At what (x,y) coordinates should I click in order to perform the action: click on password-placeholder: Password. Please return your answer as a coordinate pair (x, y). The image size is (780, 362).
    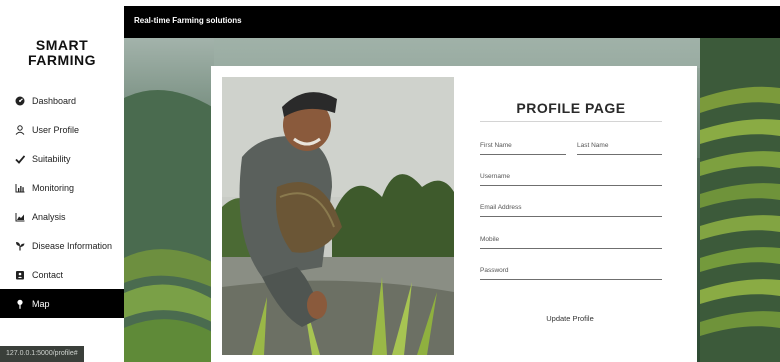
    Looking at the image, I should click on (494, 270).